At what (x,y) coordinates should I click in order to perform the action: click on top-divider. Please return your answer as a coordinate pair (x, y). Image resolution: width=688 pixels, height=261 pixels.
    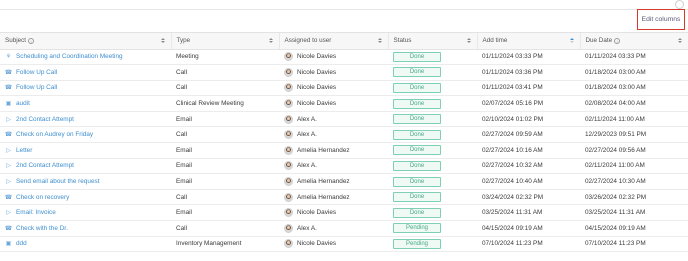
    Looking at the image, I should click on (344, 9).